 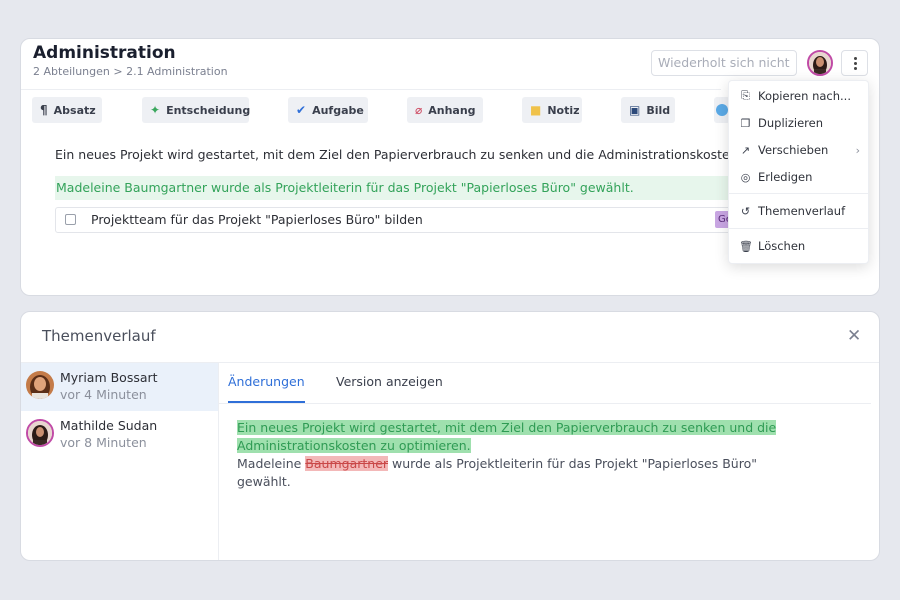 I want to click on tab-show-version: Version anzeigen, so click(x=389, y=381).